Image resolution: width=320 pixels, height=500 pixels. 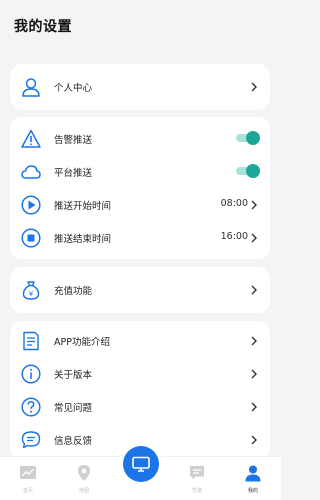 What do you see at coordinates (31, 374) in the screenshot?
I see `info-icon` at bounding box center [31, 374].